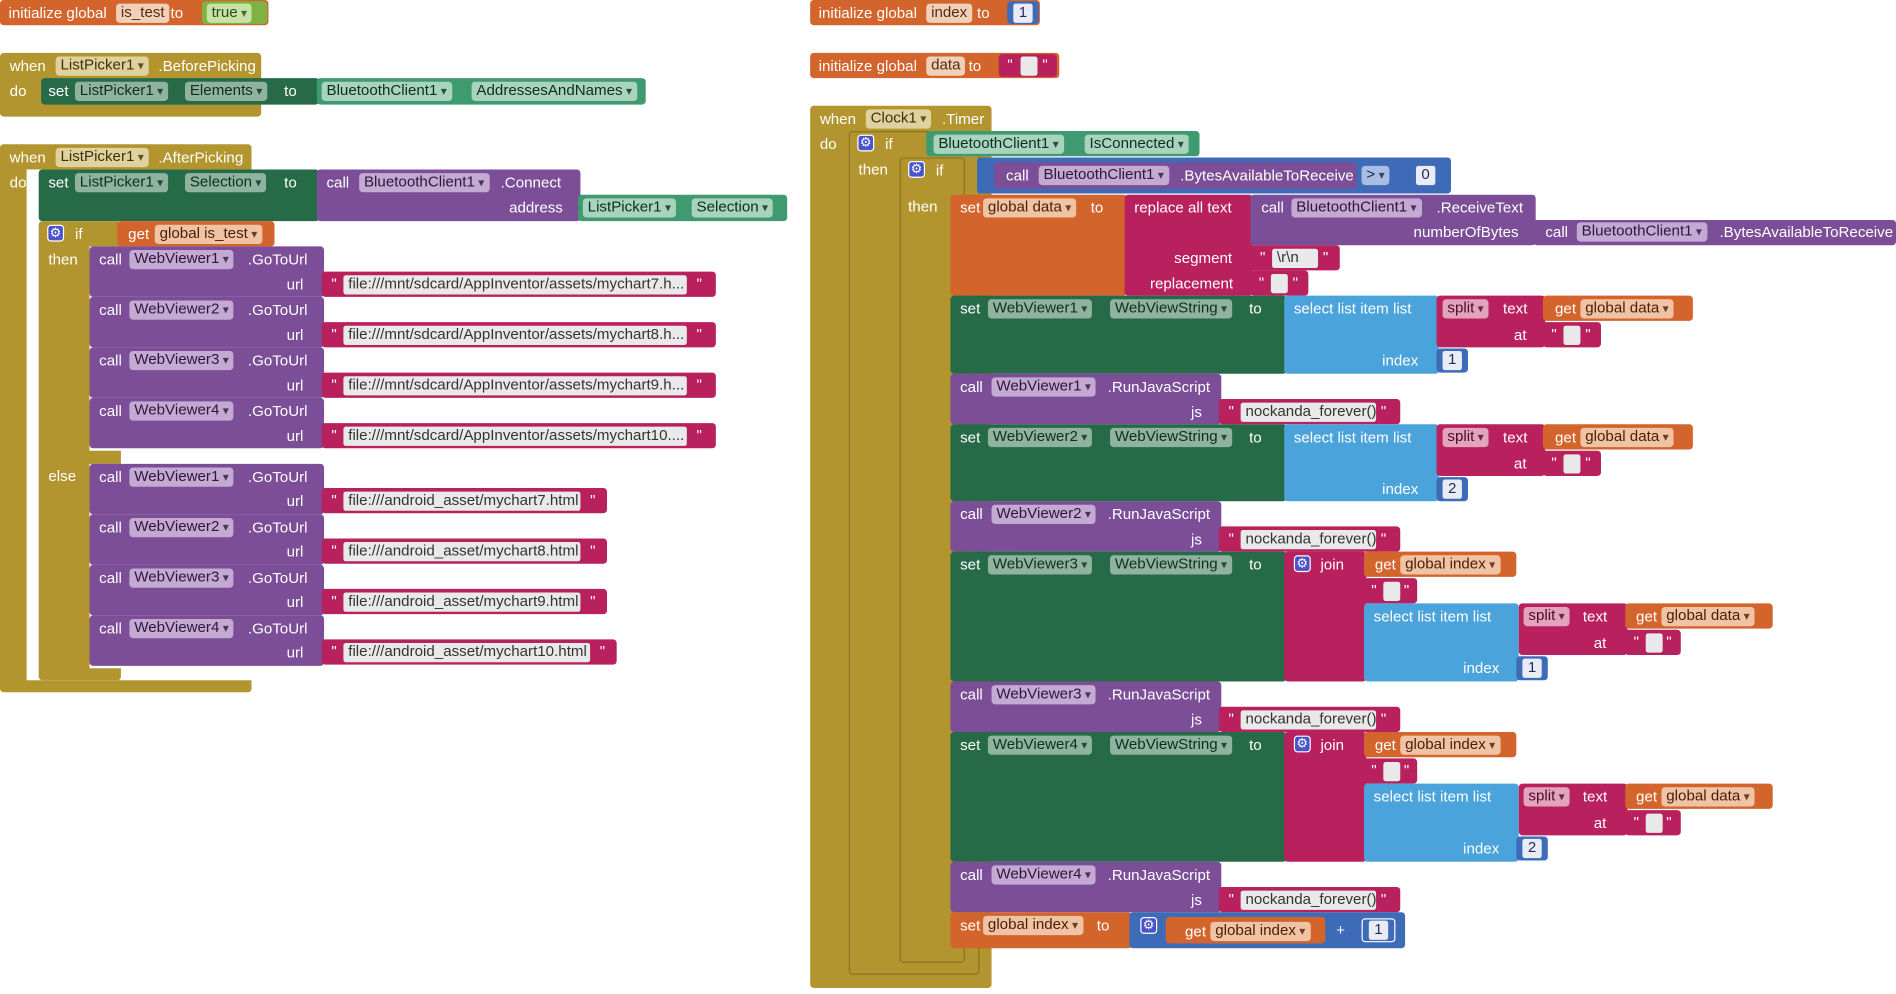 The width and height of the screenshot is (1896, 994). What do you see at coordinates (1554, 463) in the screenshot?
I see `quote-open: "` at bounding box center [1554, 463].